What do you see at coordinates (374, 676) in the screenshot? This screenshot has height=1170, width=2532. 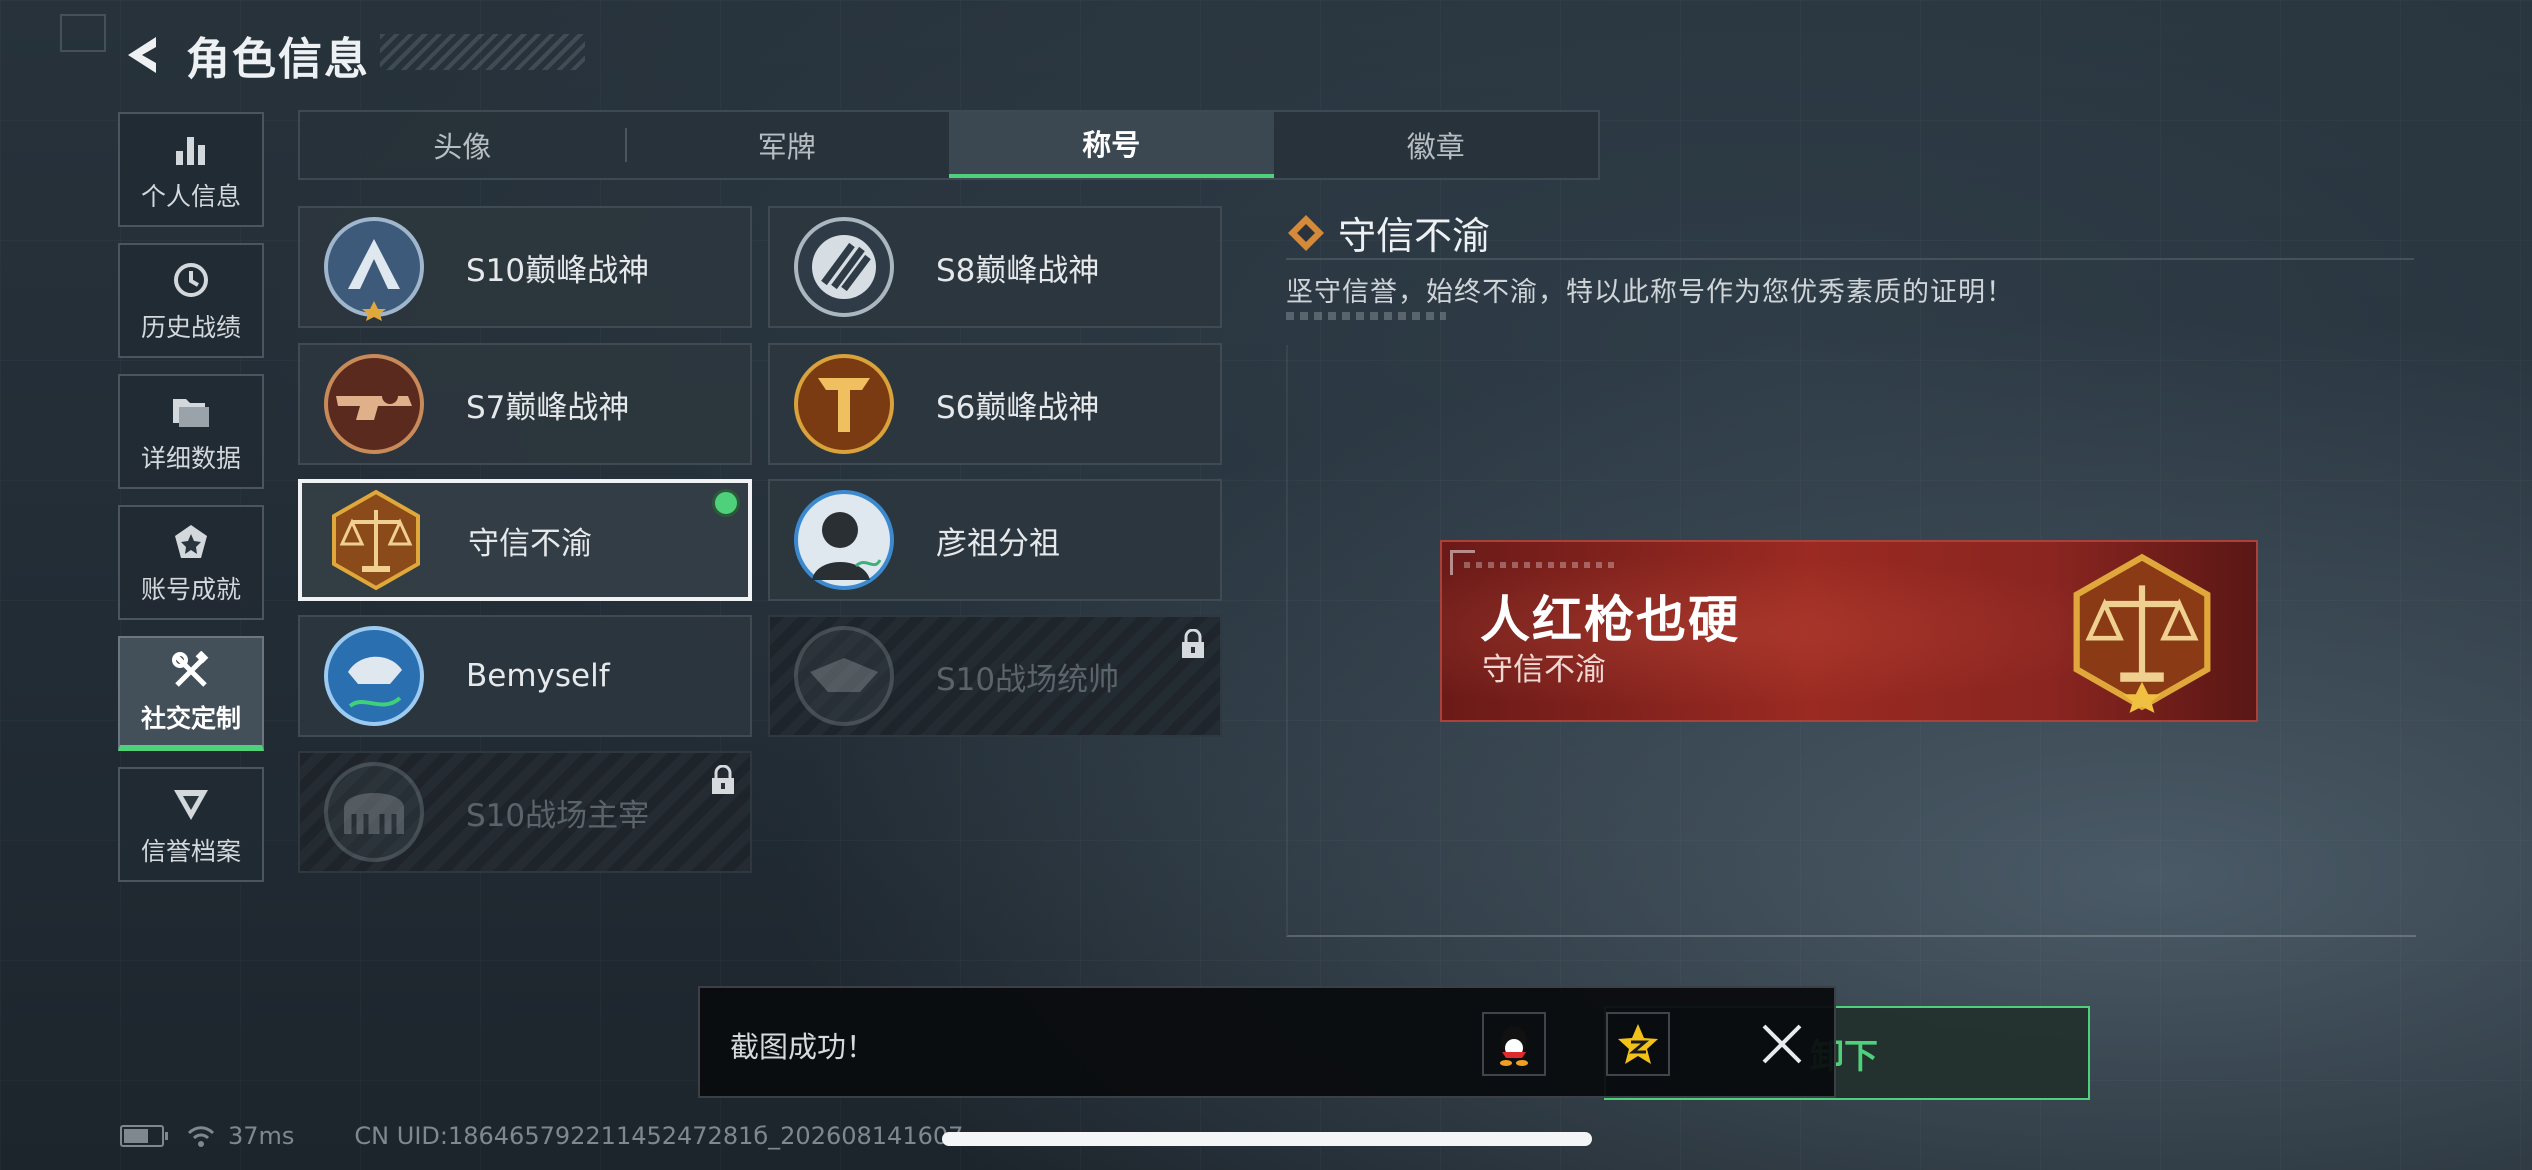 I see `bemyself-emblem-icon` at bounding box center [374, 676].